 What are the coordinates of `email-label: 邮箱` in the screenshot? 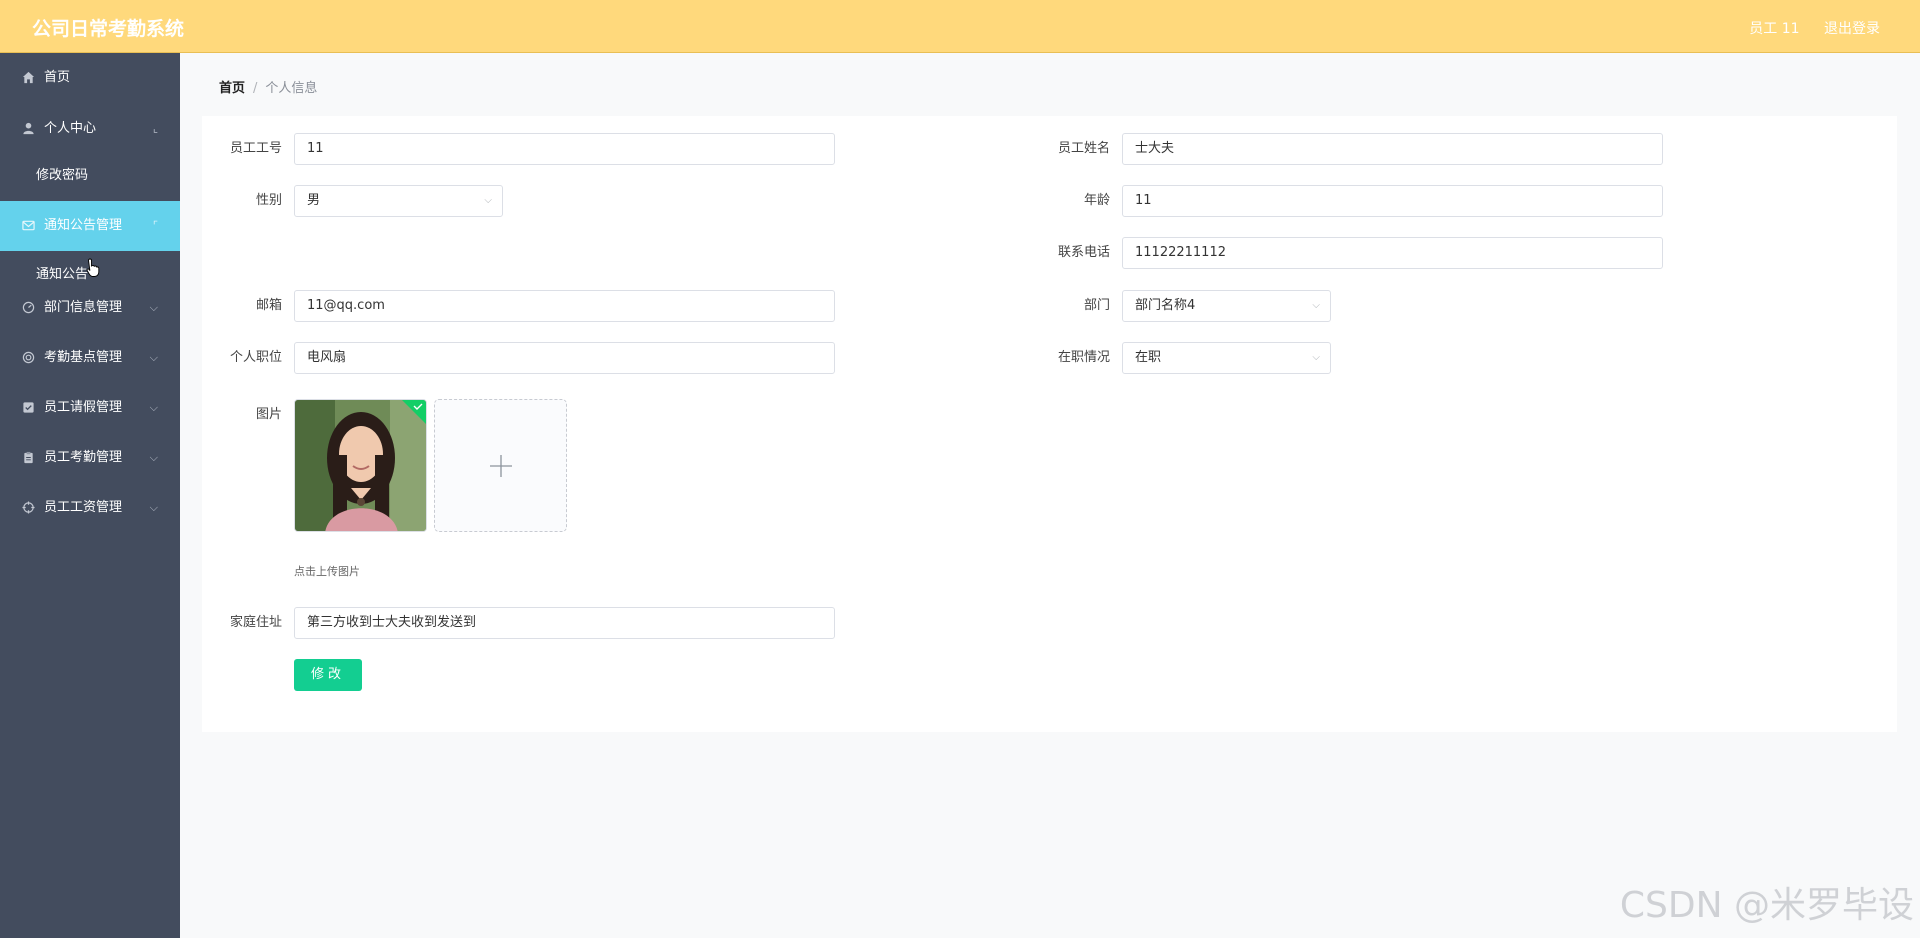 It's located at (268, 305).